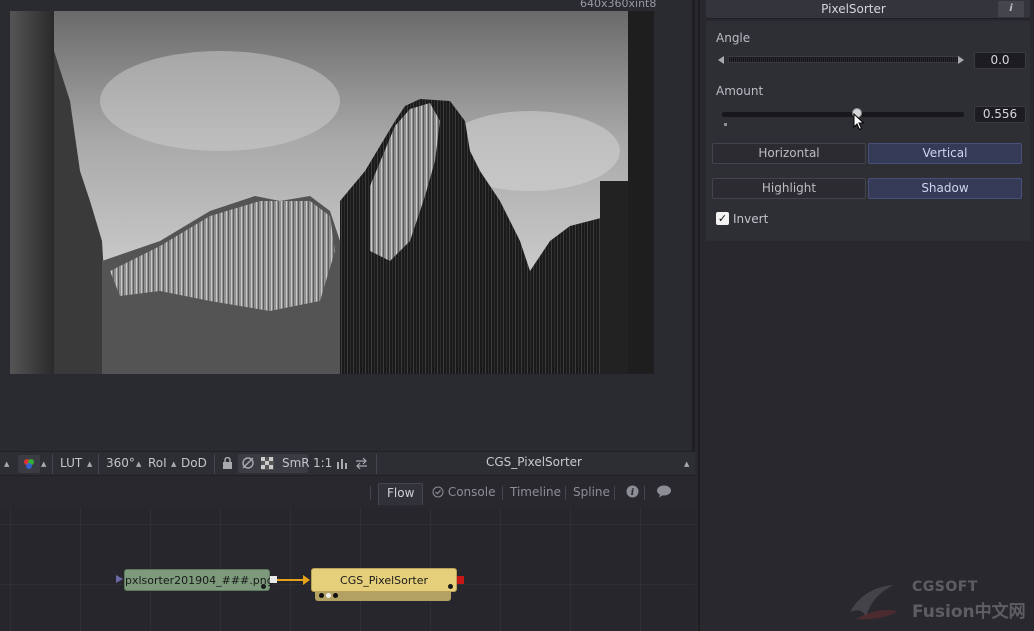  What do you see at coordinates (1000, 60) in the screenshot?
I see `angle-value-field: 0.0` at bounding box center [1000, 60].